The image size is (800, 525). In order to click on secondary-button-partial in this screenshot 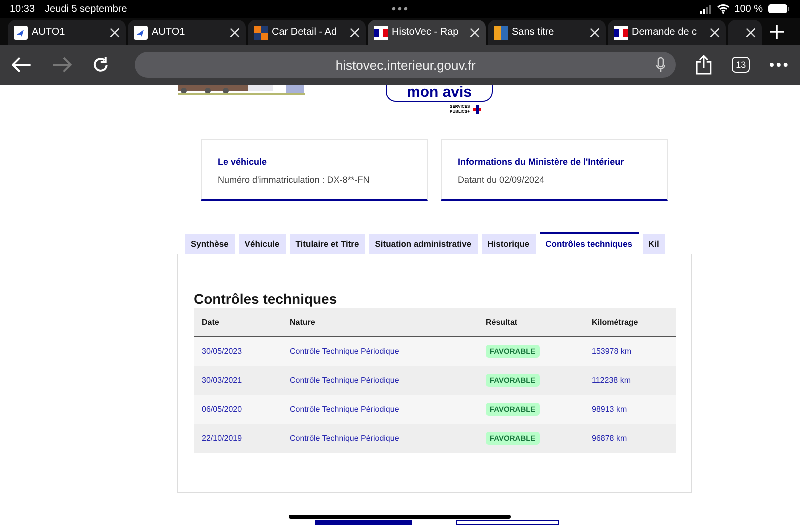, I will do `click(507, 522)`.